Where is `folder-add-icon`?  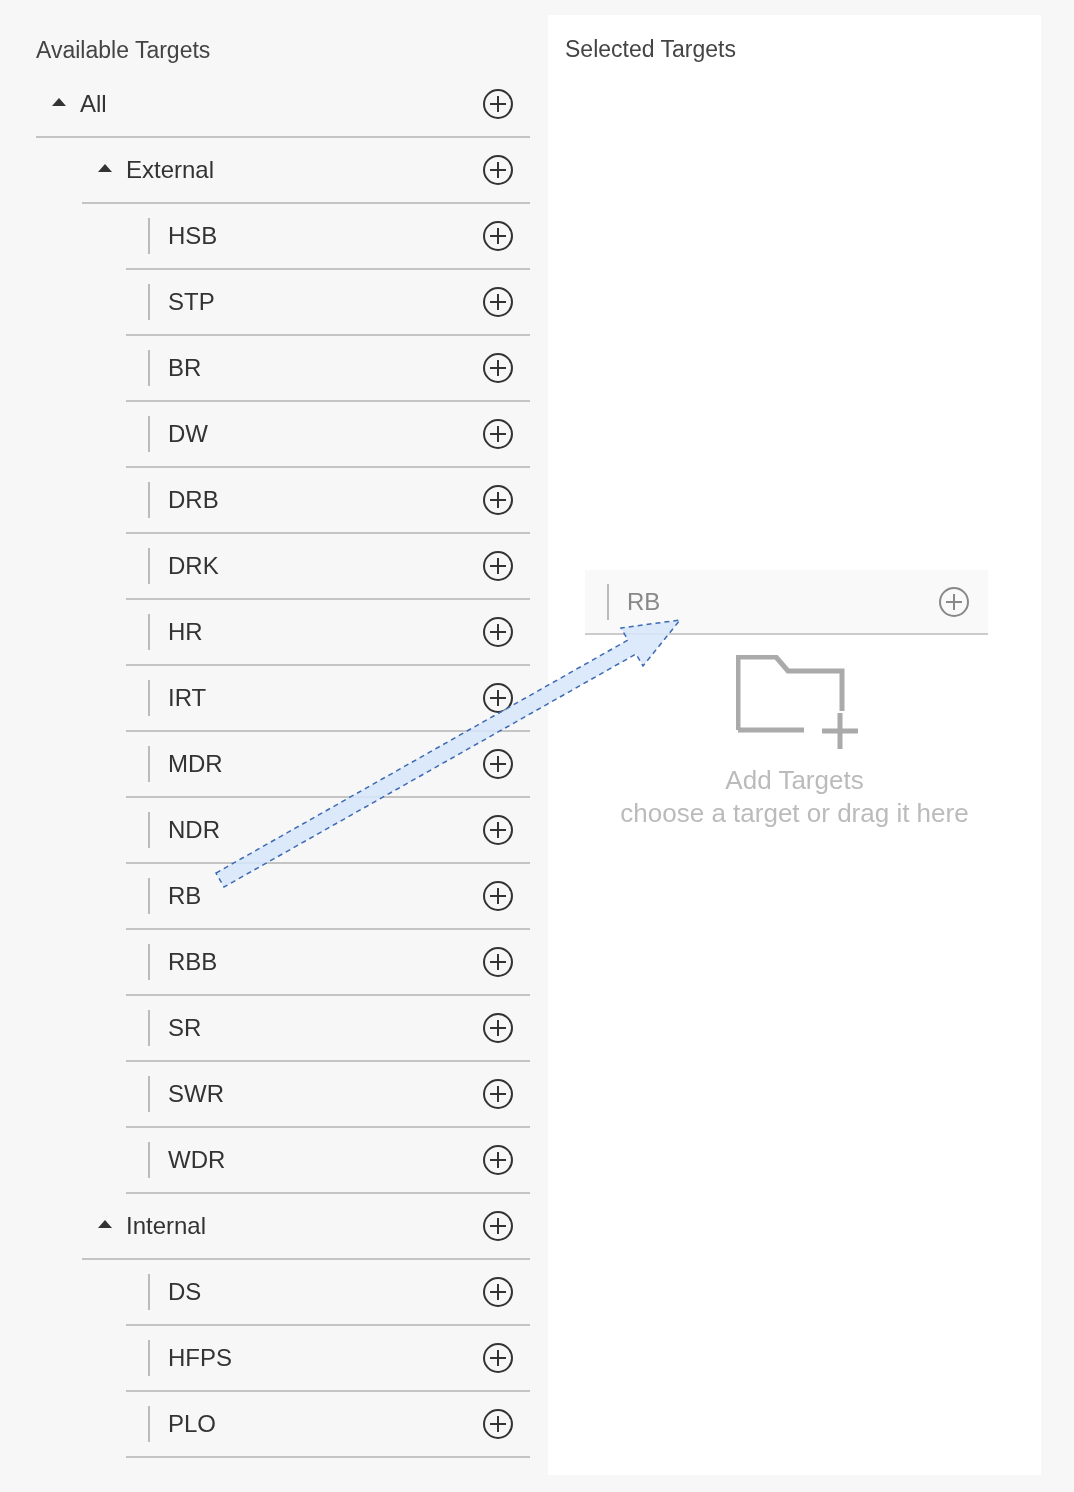 folder-add-icon is located at coordinates (797, 702).